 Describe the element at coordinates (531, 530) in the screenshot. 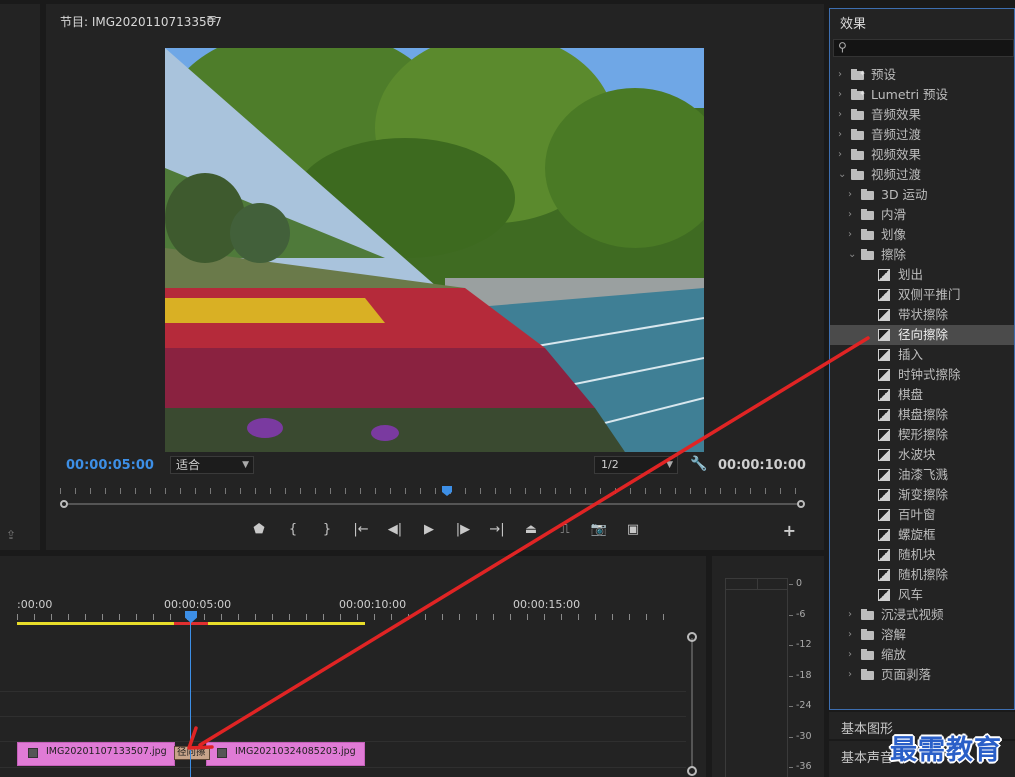

I see `lift-icon: ⏏` at that location.